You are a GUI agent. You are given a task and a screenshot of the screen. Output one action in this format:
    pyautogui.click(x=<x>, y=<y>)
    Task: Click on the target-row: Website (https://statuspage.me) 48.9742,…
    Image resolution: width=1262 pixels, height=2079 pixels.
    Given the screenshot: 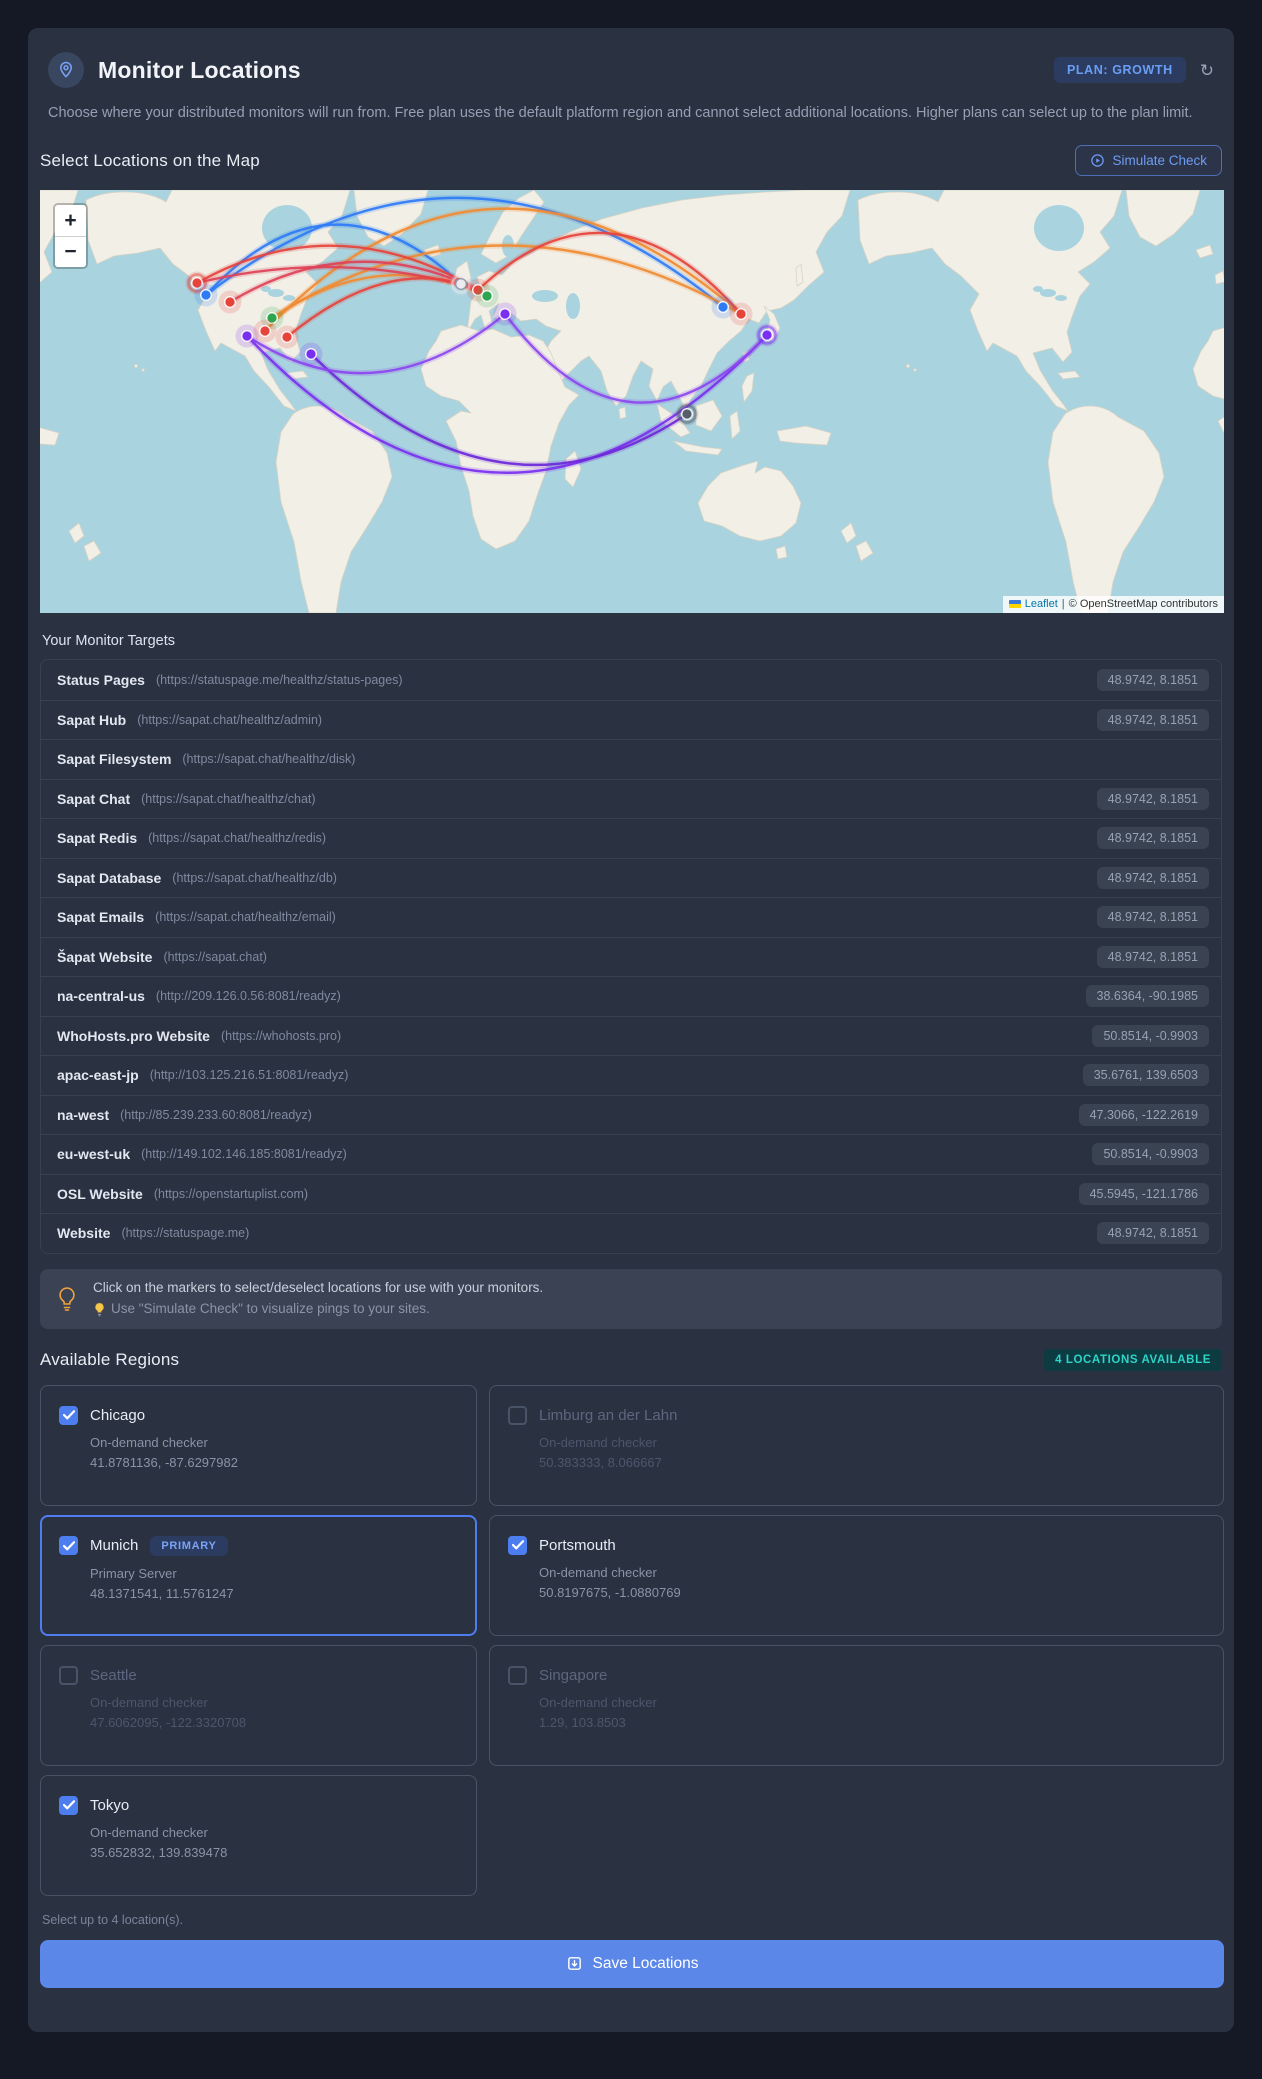 What is the action you would take?
    pyautogui.click(x=631, y=1233)
    